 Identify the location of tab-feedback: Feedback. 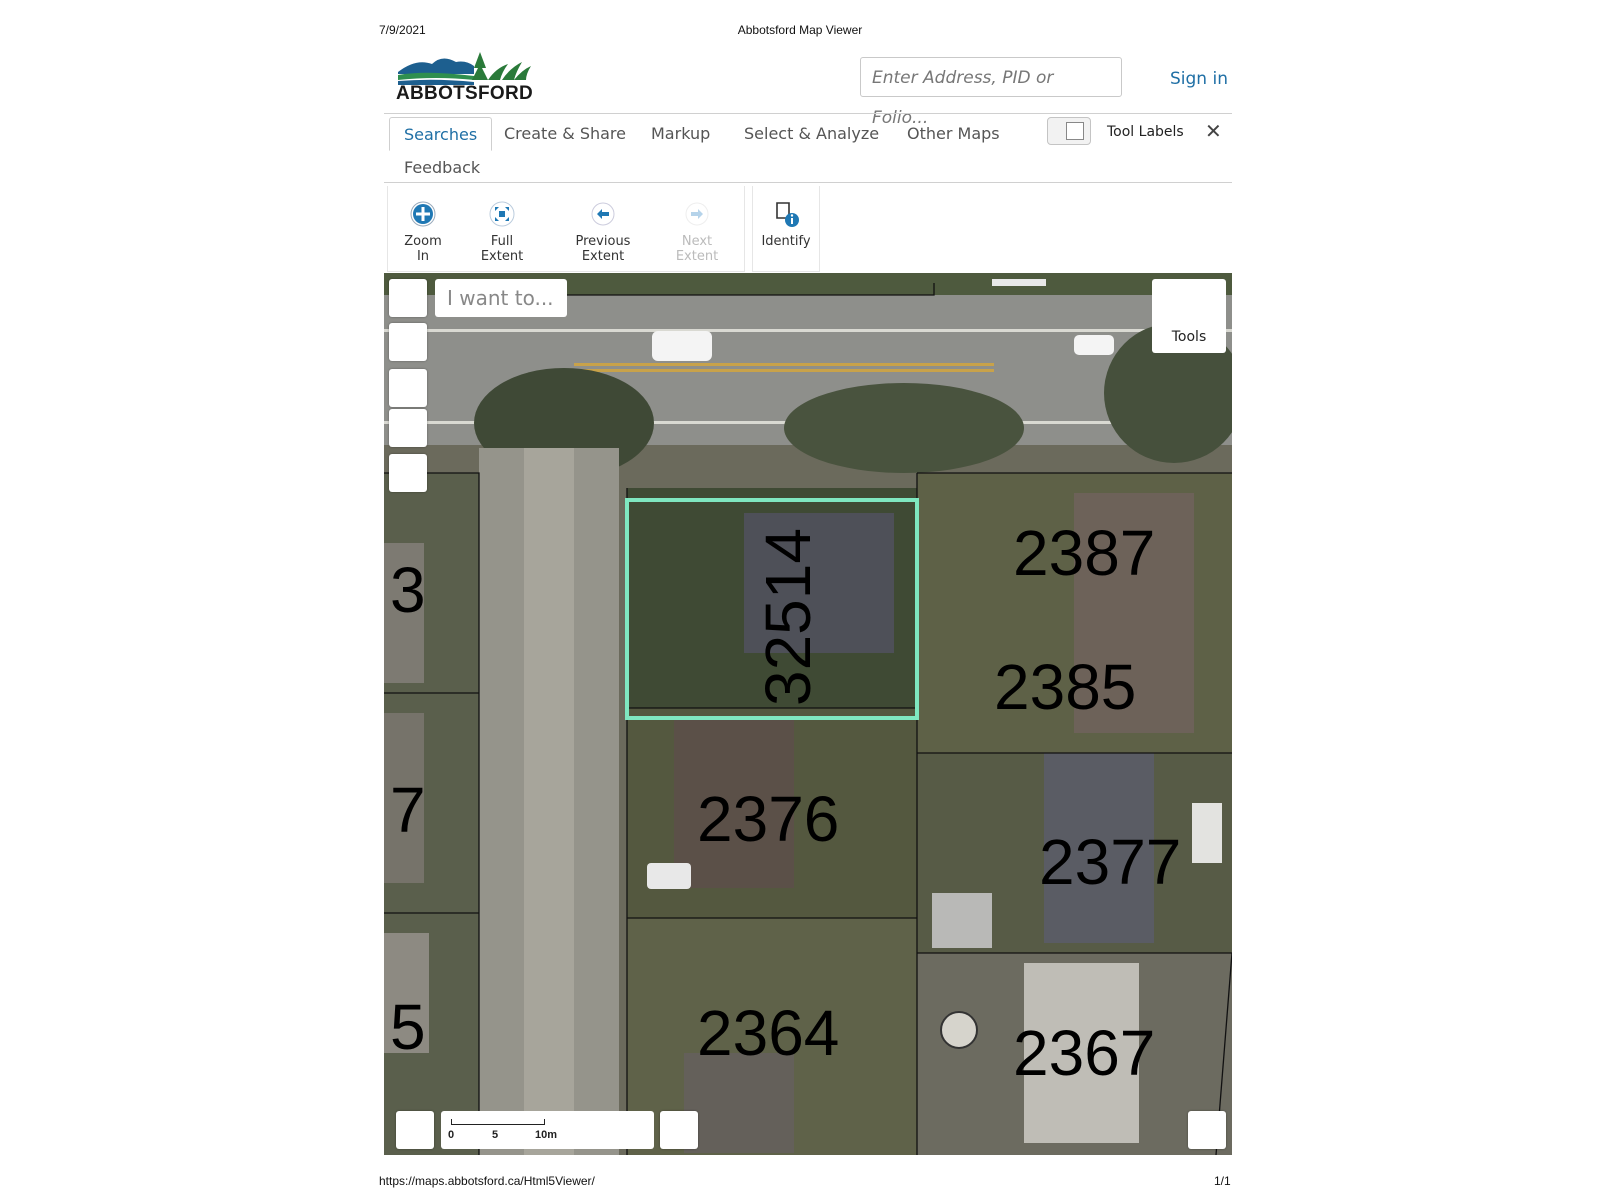
(442, 168).